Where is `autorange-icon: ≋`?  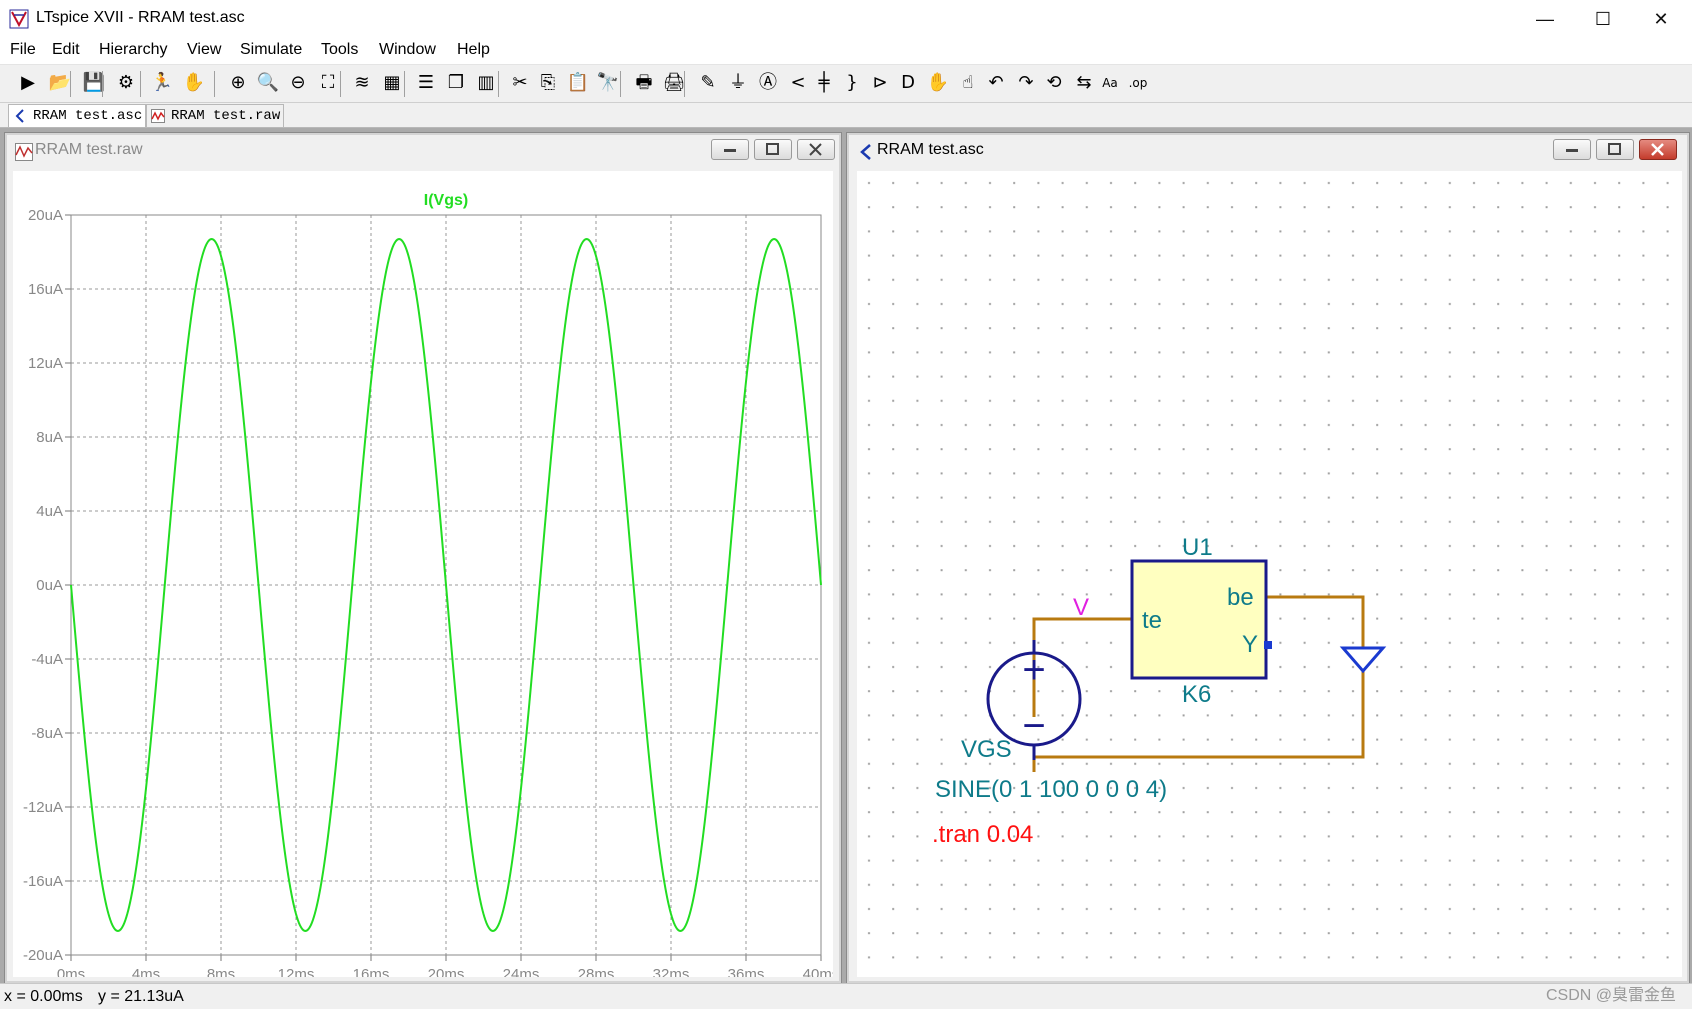
autorange-icon: ≋ is located at coordinates (362, 83).